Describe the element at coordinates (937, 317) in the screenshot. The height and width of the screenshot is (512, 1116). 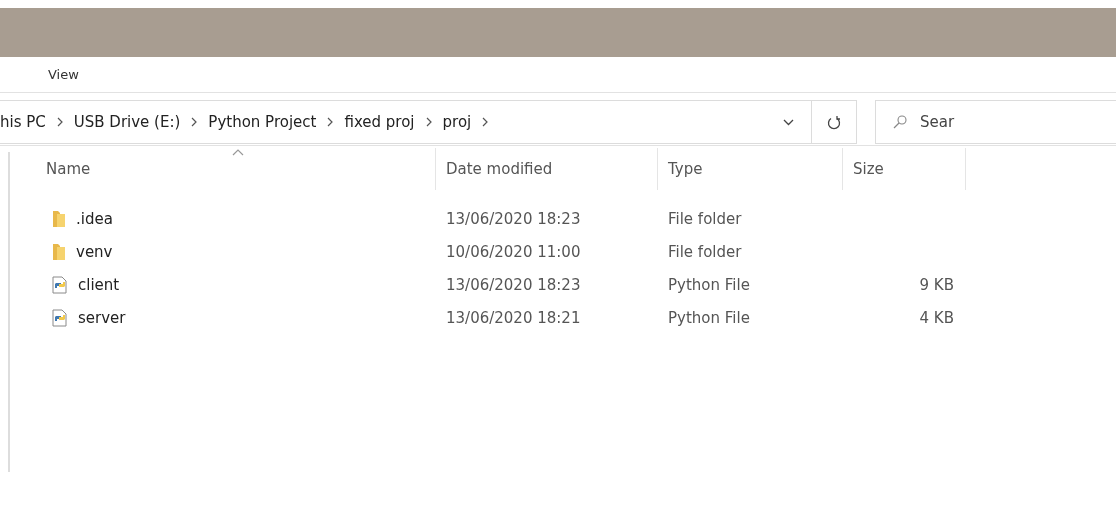
I see `size-cell-text: 4 KB` at that location.